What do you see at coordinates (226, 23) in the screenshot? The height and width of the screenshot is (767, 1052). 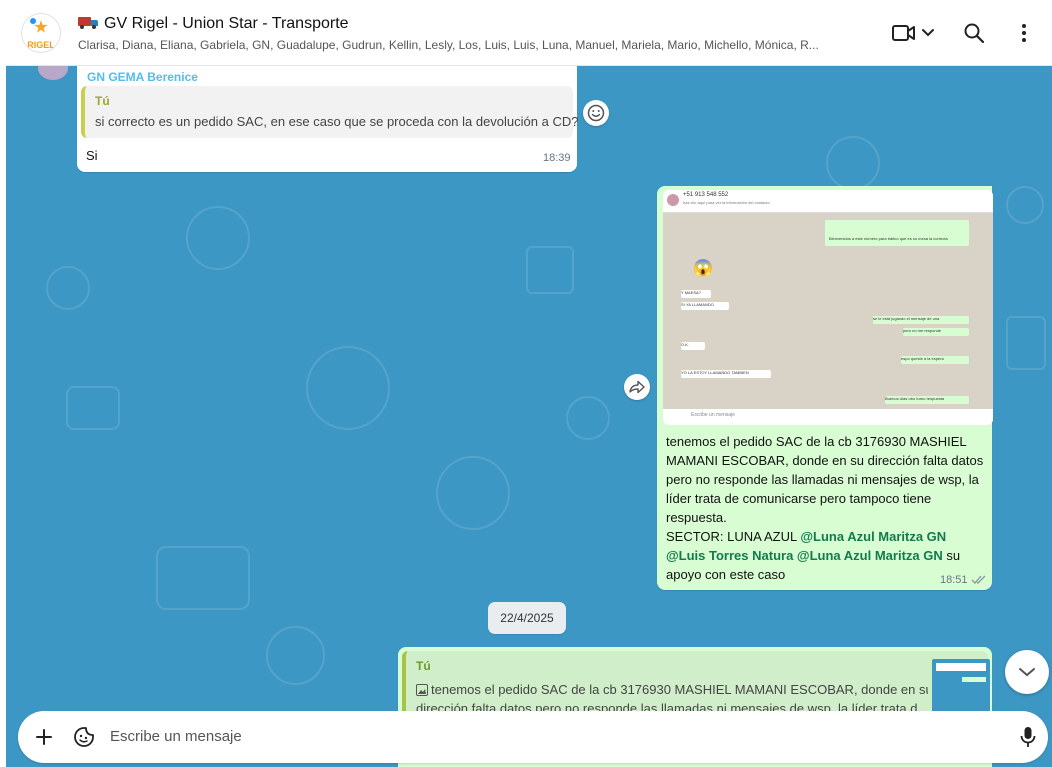 I see `group-title-text: GV Rigel - Union Star - Transporte` at bounding box center [226, 23].